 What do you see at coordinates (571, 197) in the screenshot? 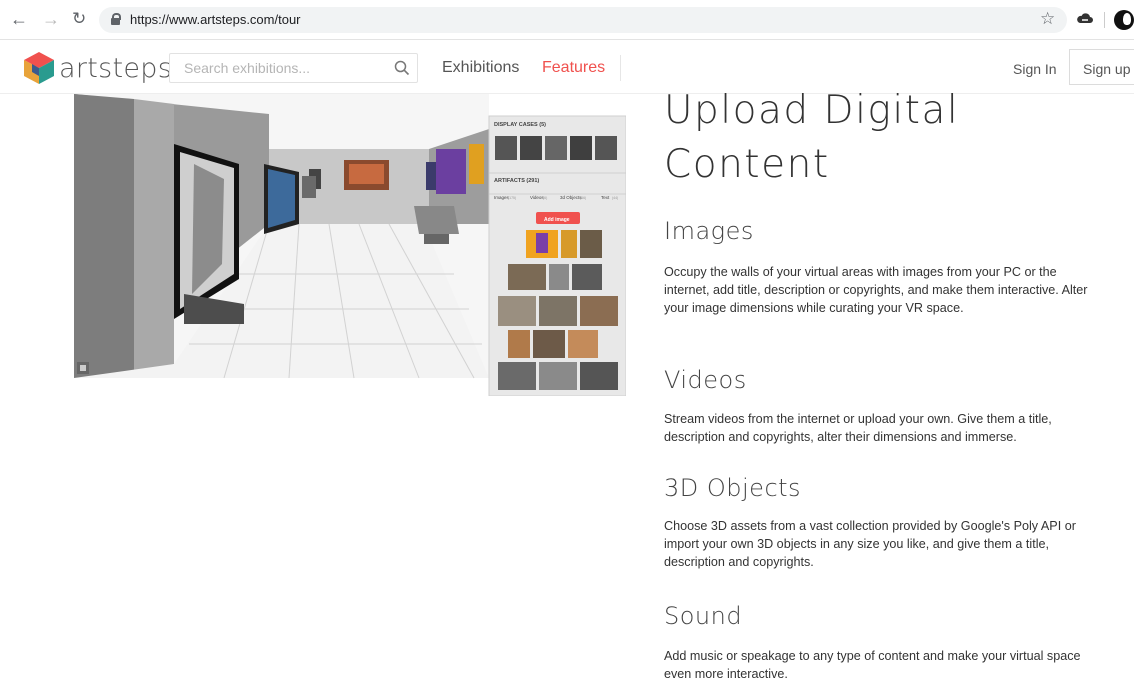
I see `tab-3d-objects: 3d Objects` at bounding box center [571, 197].